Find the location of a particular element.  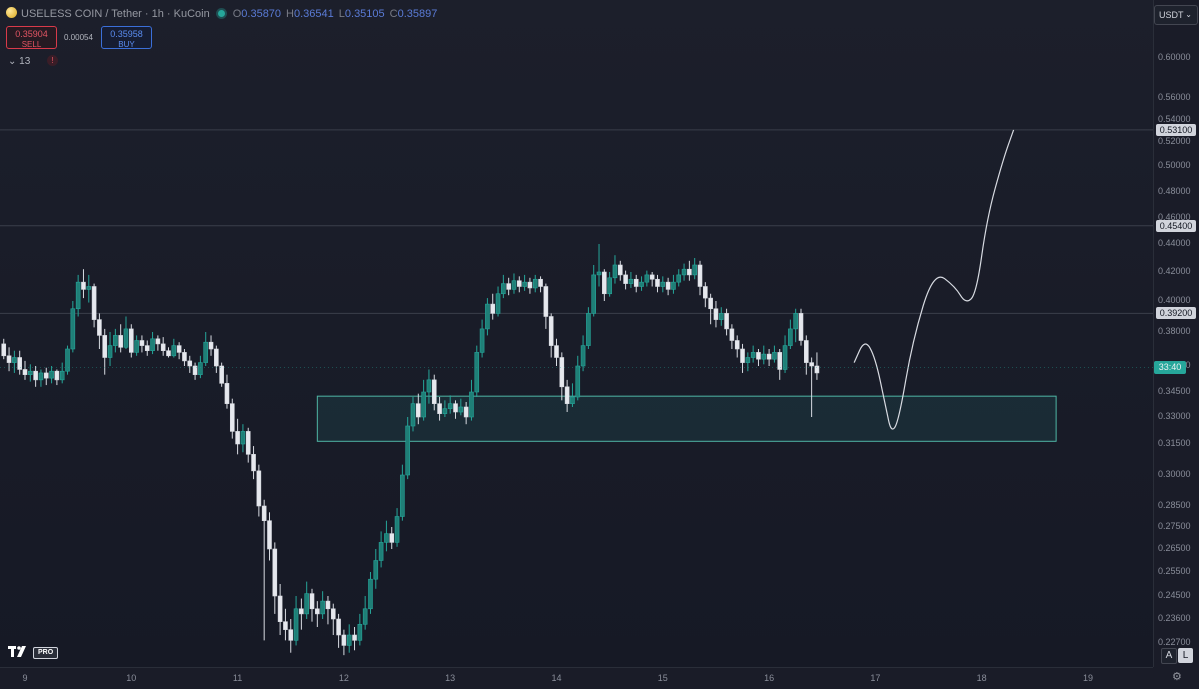

price-tick: 0.33000 is located at coordinates (1174, 416).